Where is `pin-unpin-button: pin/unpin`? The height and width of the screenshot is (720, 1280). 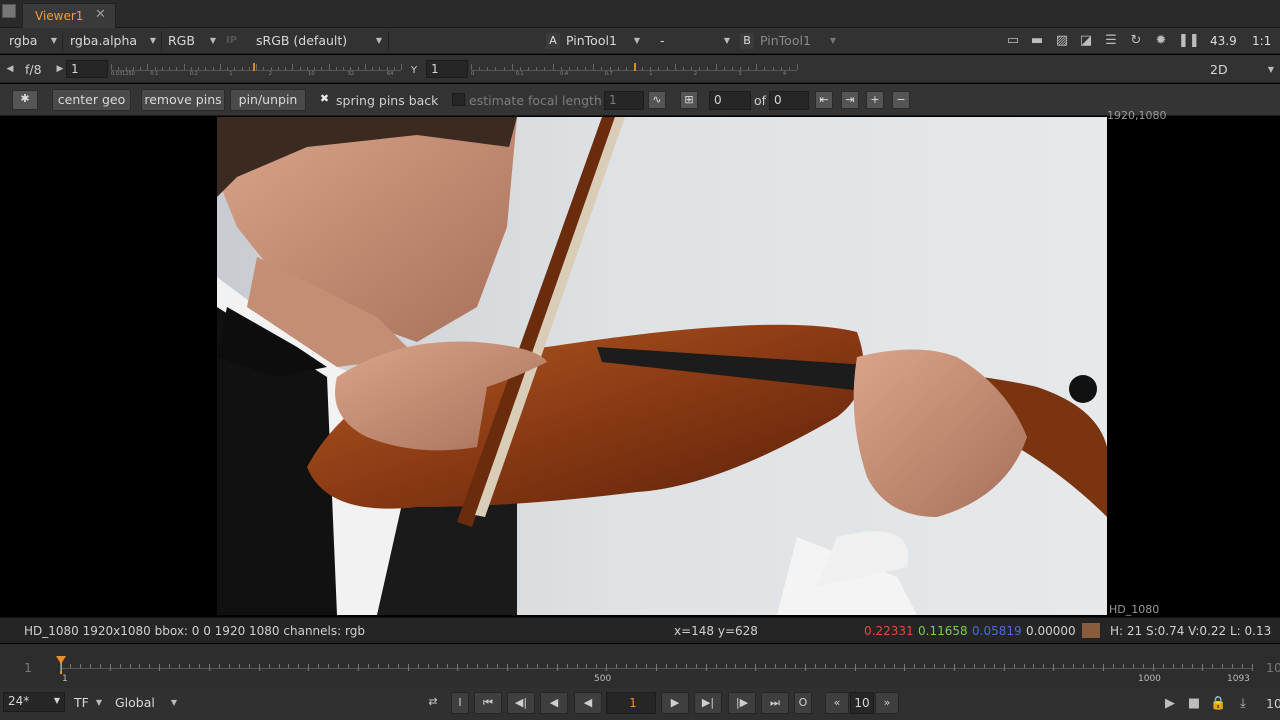
pin-unpin-button: pin/unpin is located at coordinates (268, 100).